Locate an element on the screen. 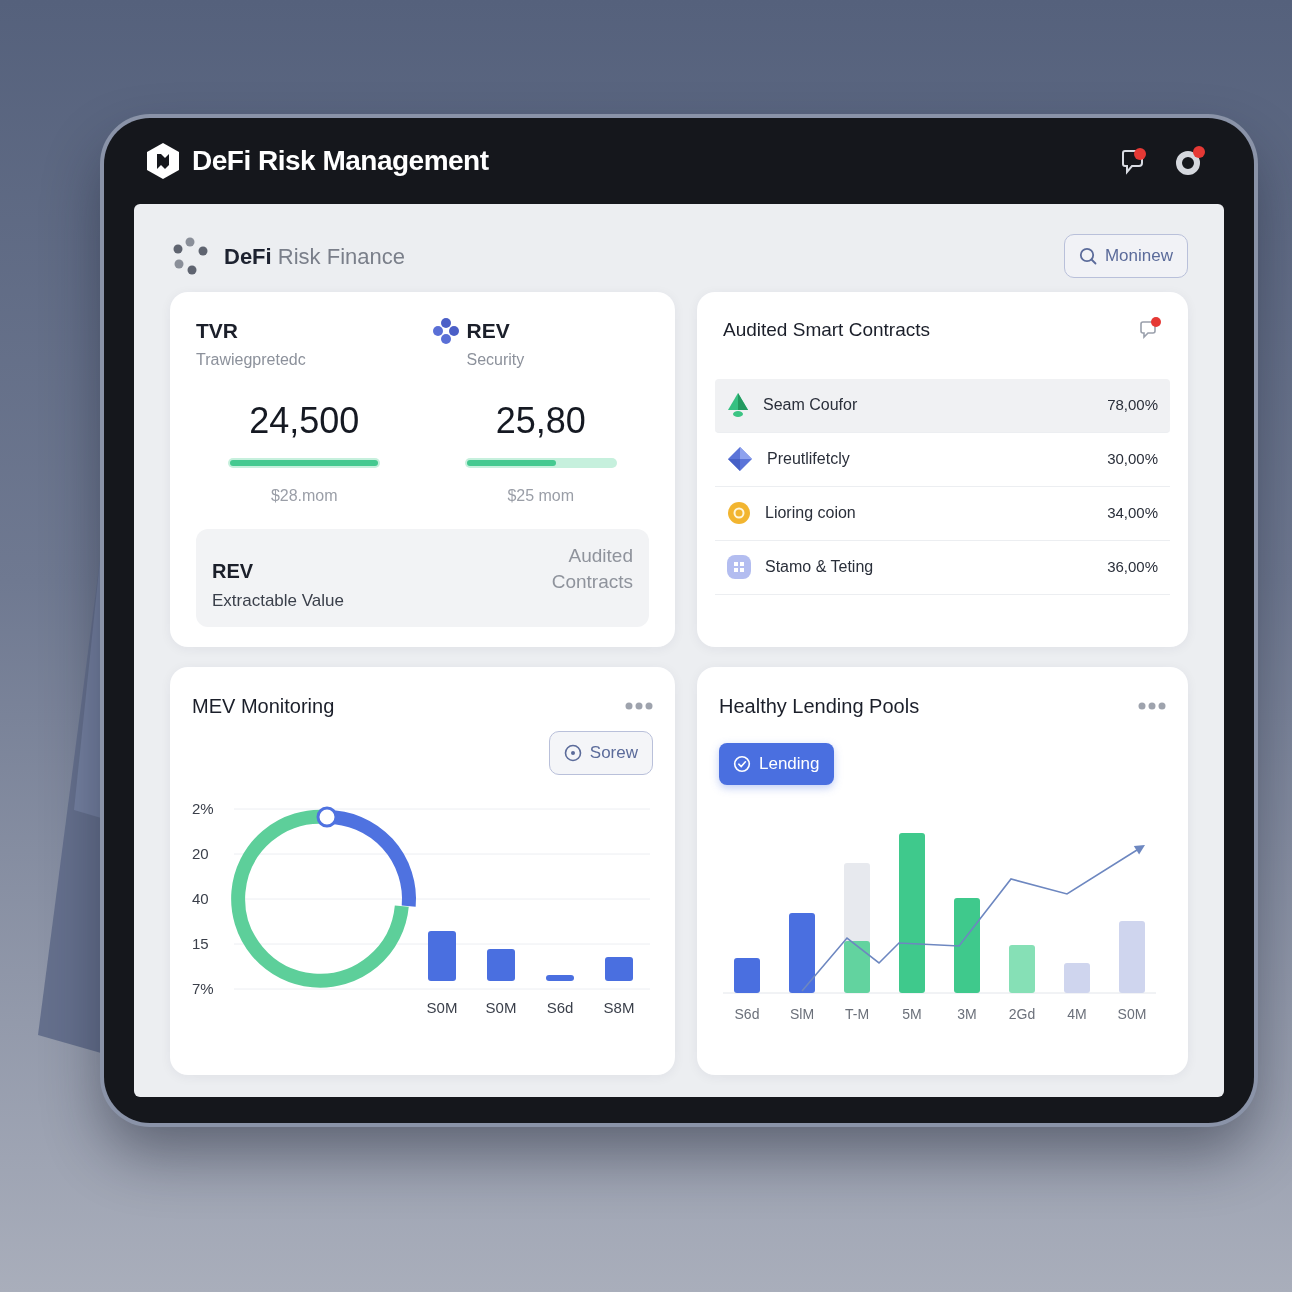 The height and width of the screenshot is (1292, 1292). axis-label: 4M is located at coordinates (1077, 1014).